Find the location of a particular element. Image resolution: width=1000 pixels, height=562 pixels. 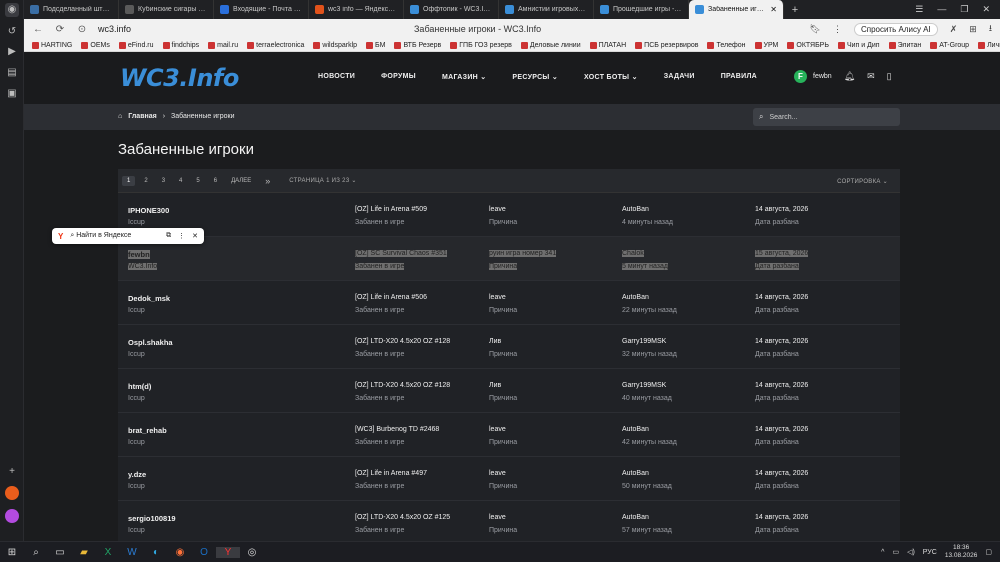

nav-item: ЗАДАЧИ is located at coordinates (679, 77).